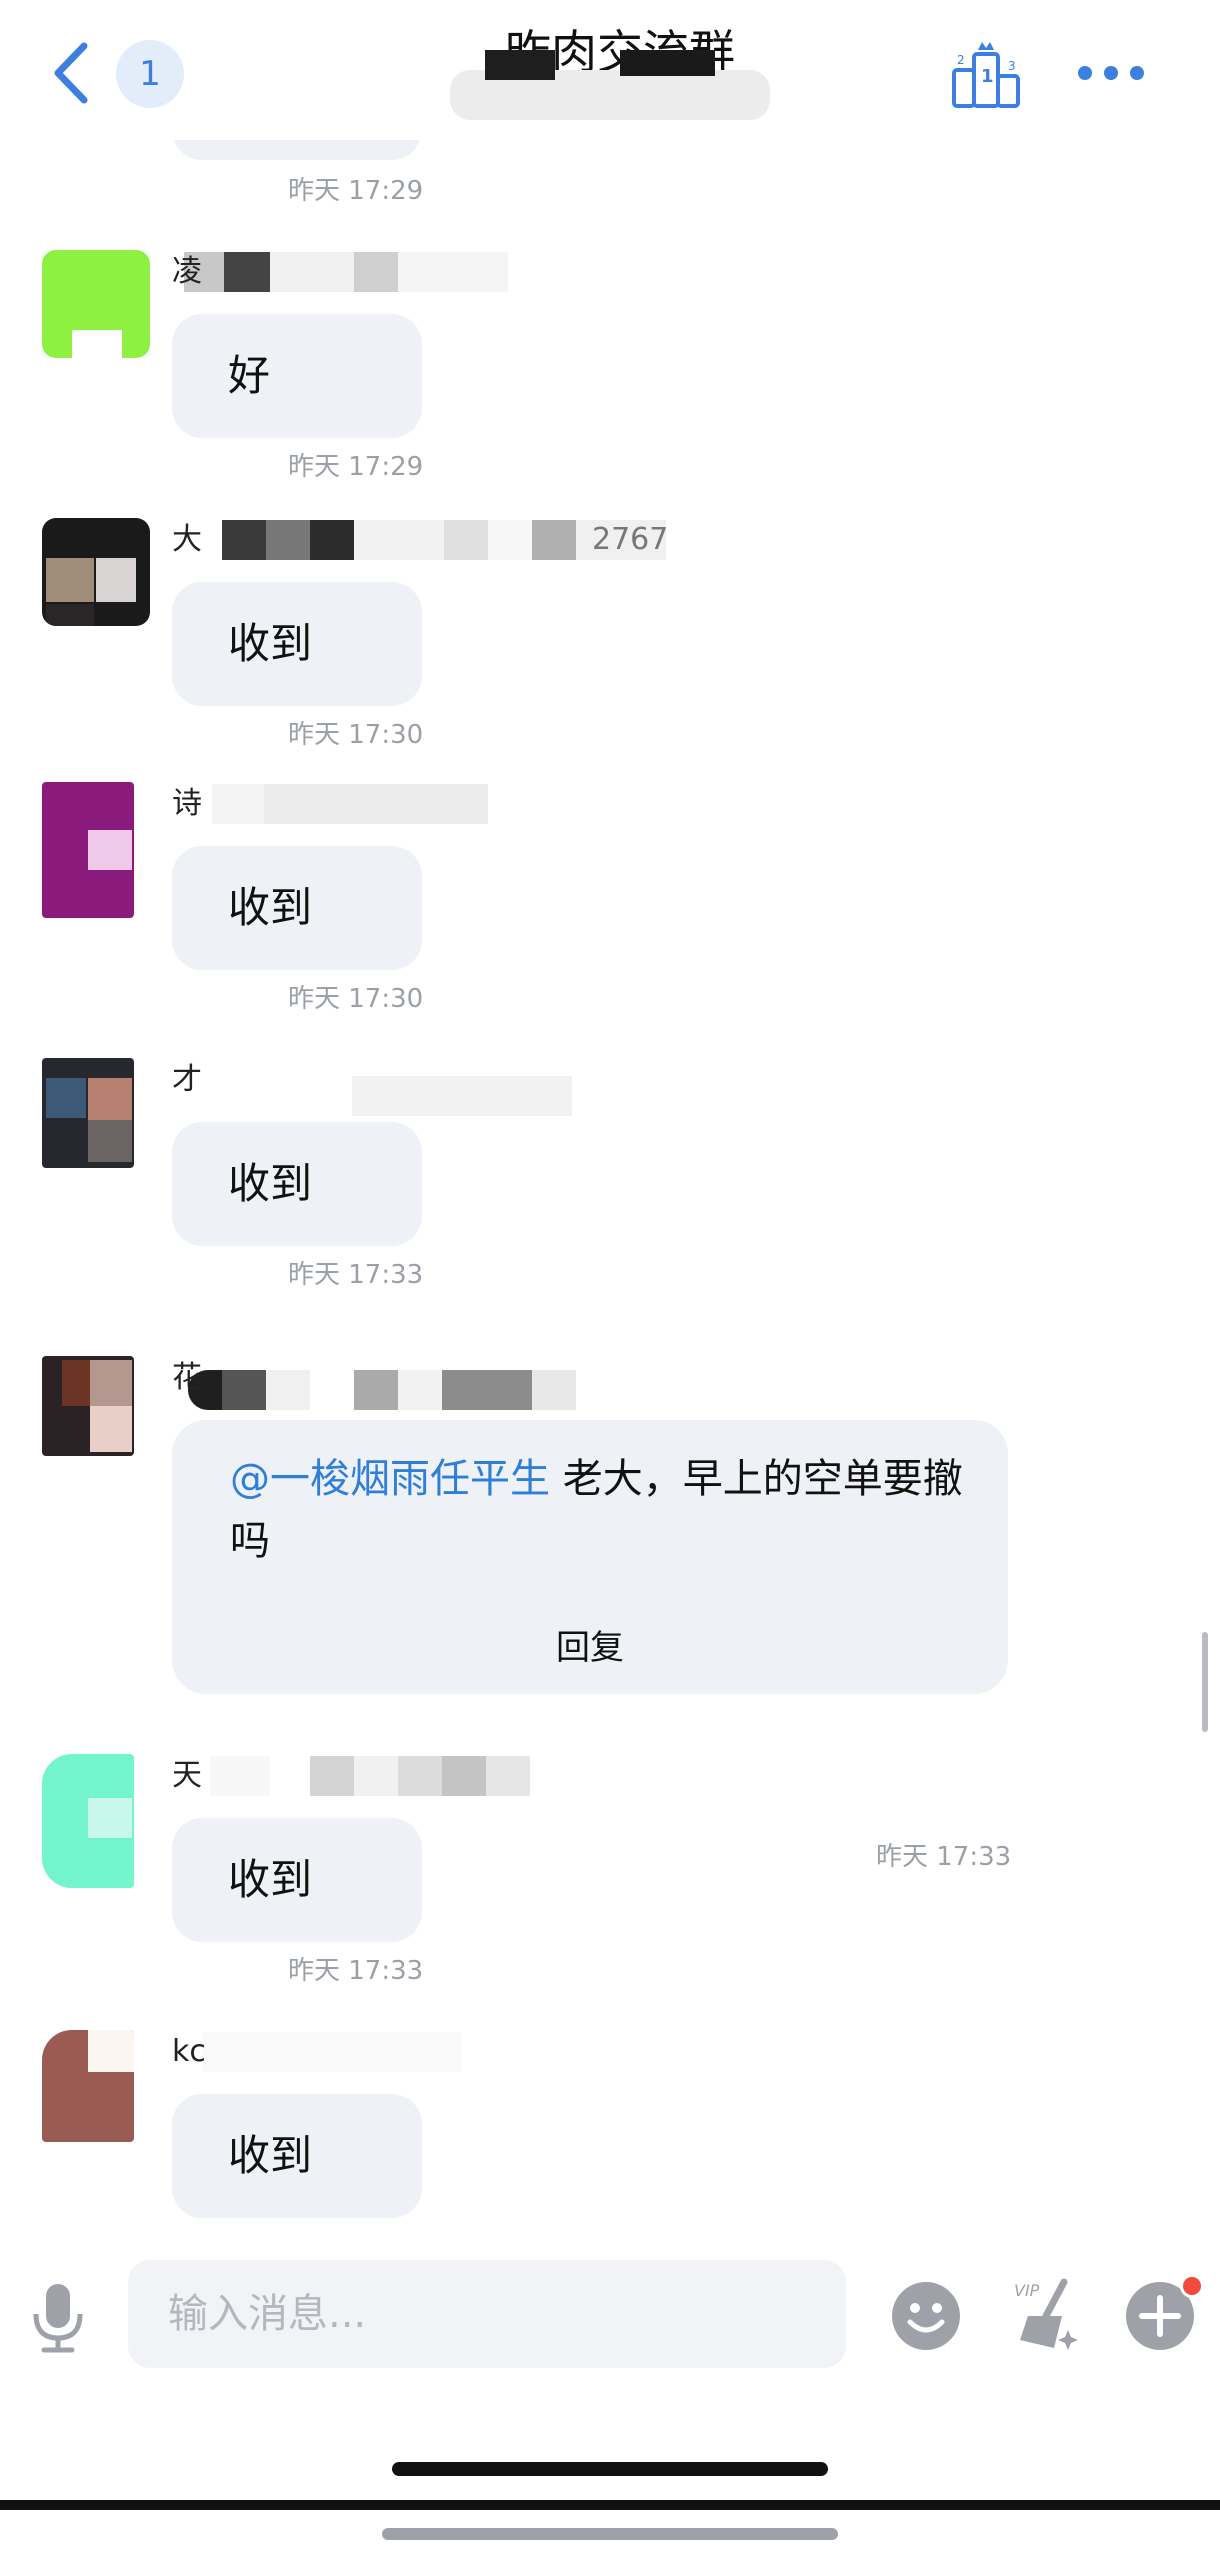 The image size is (1220, 2562). Describe the element at coordinates (150, 74) in the screenshot. I see `unread-count-badge: 1` at that location.